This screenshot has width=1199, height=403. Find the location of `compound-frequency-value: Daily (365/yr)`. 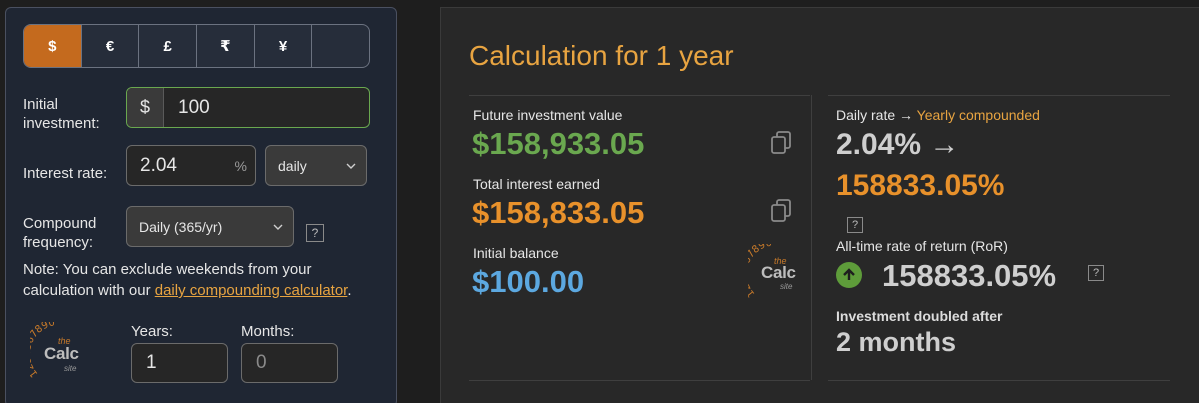

compound-frequency-value: Daily (365/yr) is located at coordinates (181, 226).